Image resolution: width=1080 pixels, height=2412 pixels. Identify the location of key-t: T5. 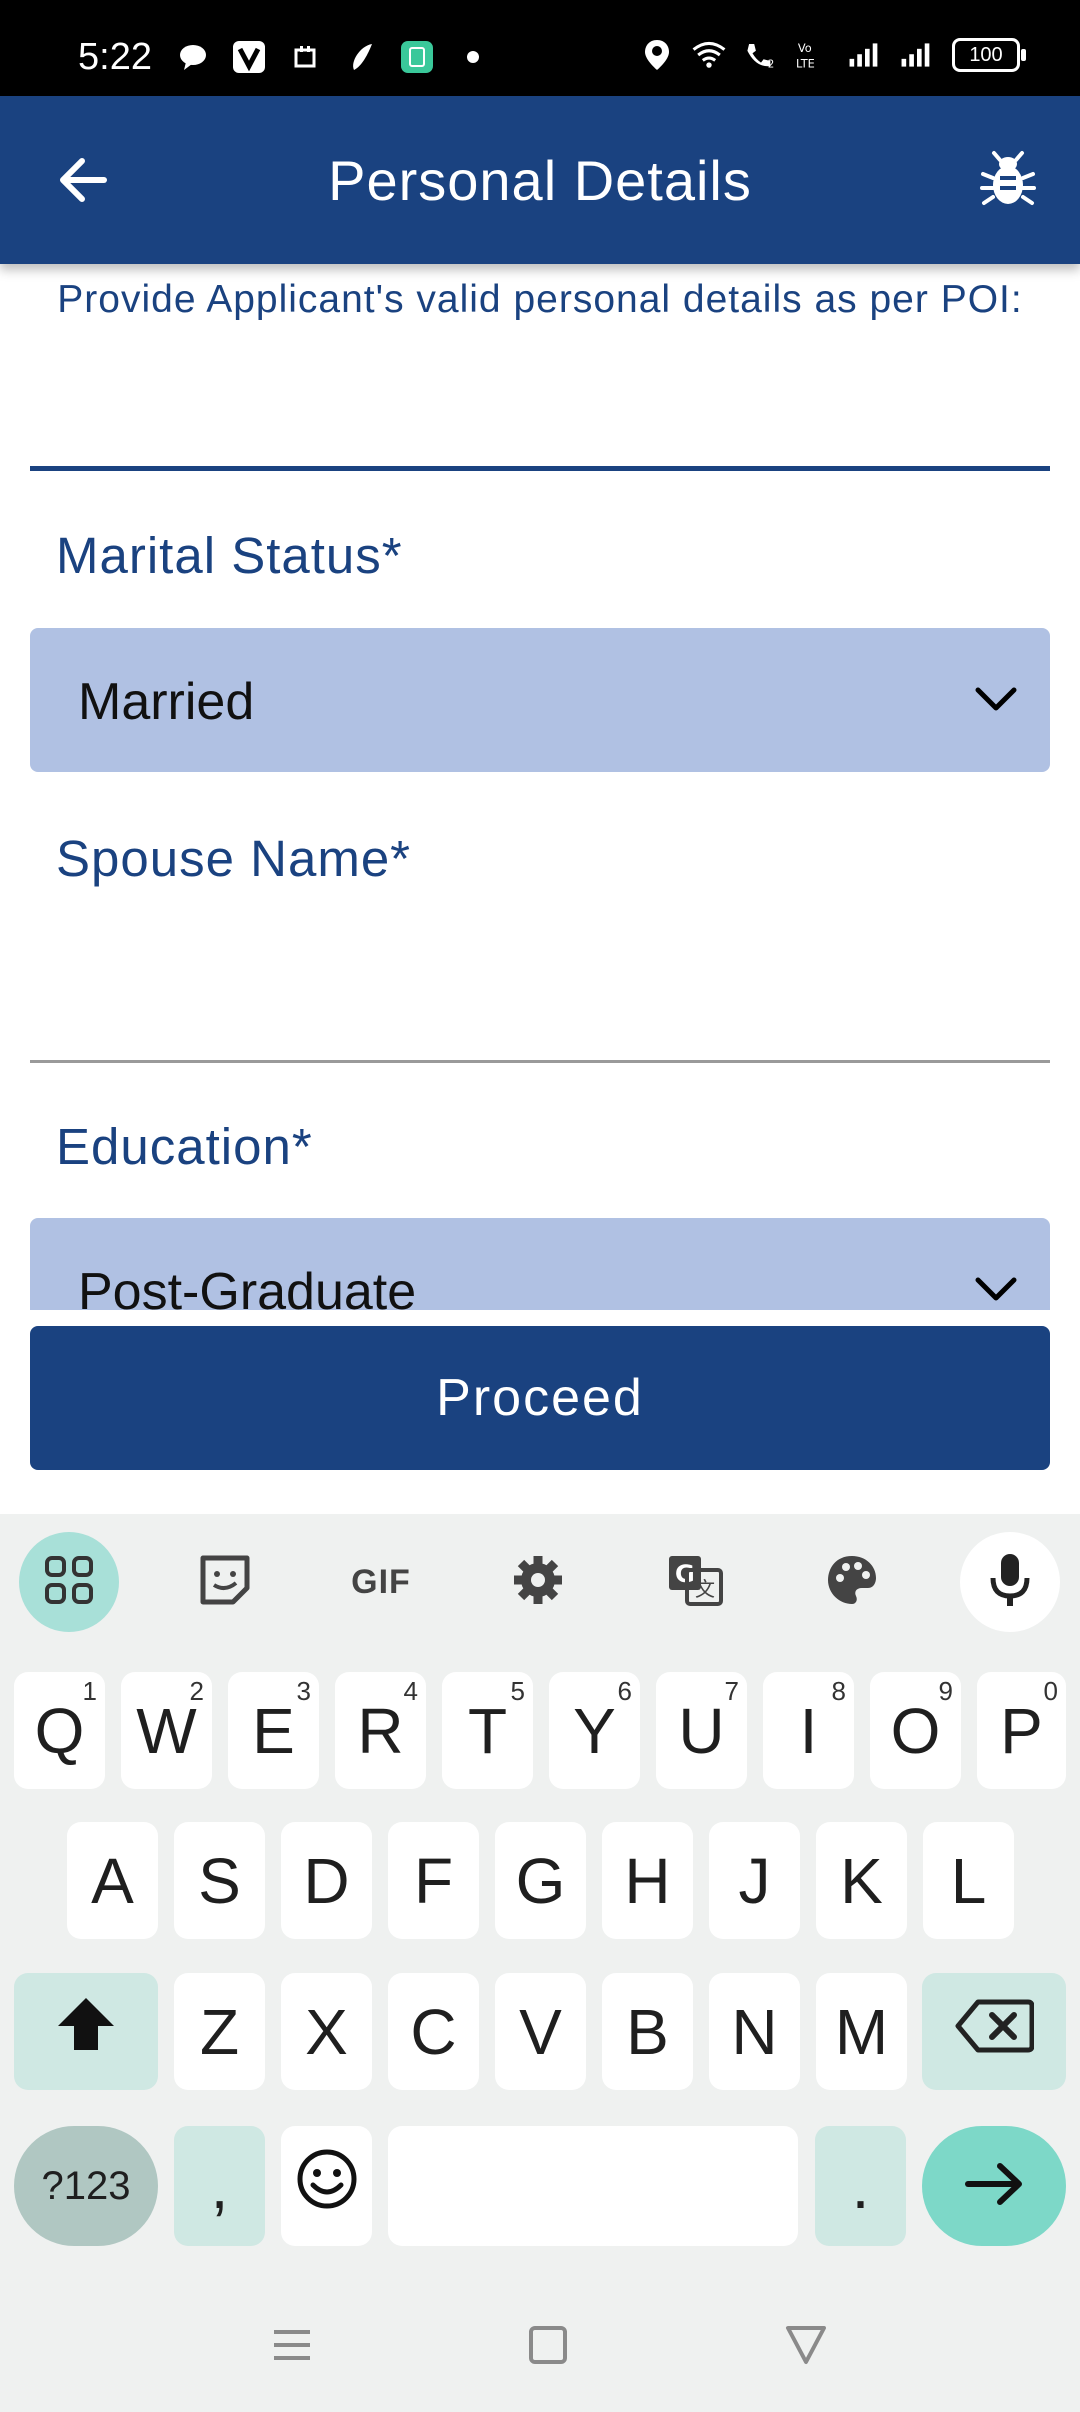
(487, 1730).